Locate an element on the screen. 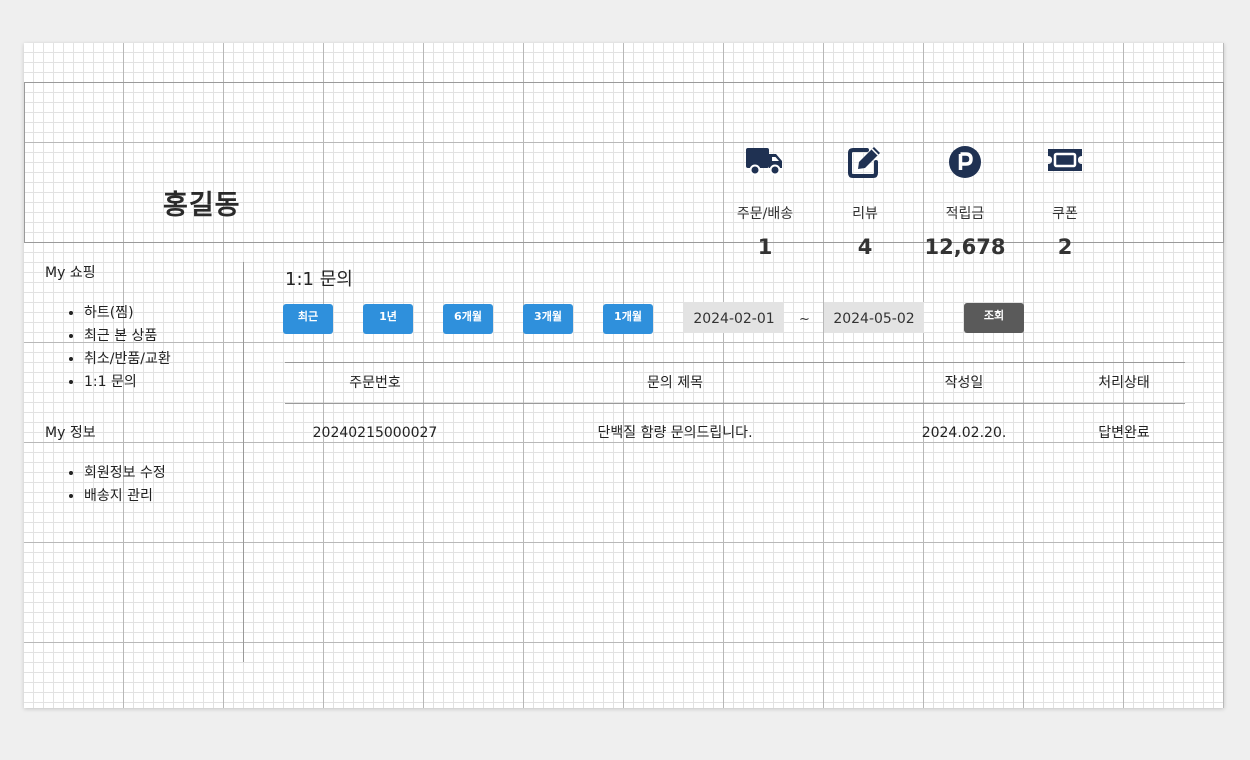 The image size is (1250, 760). sidebar-item-wishlist: 하트(찜) is located at coordinates (163, 313).